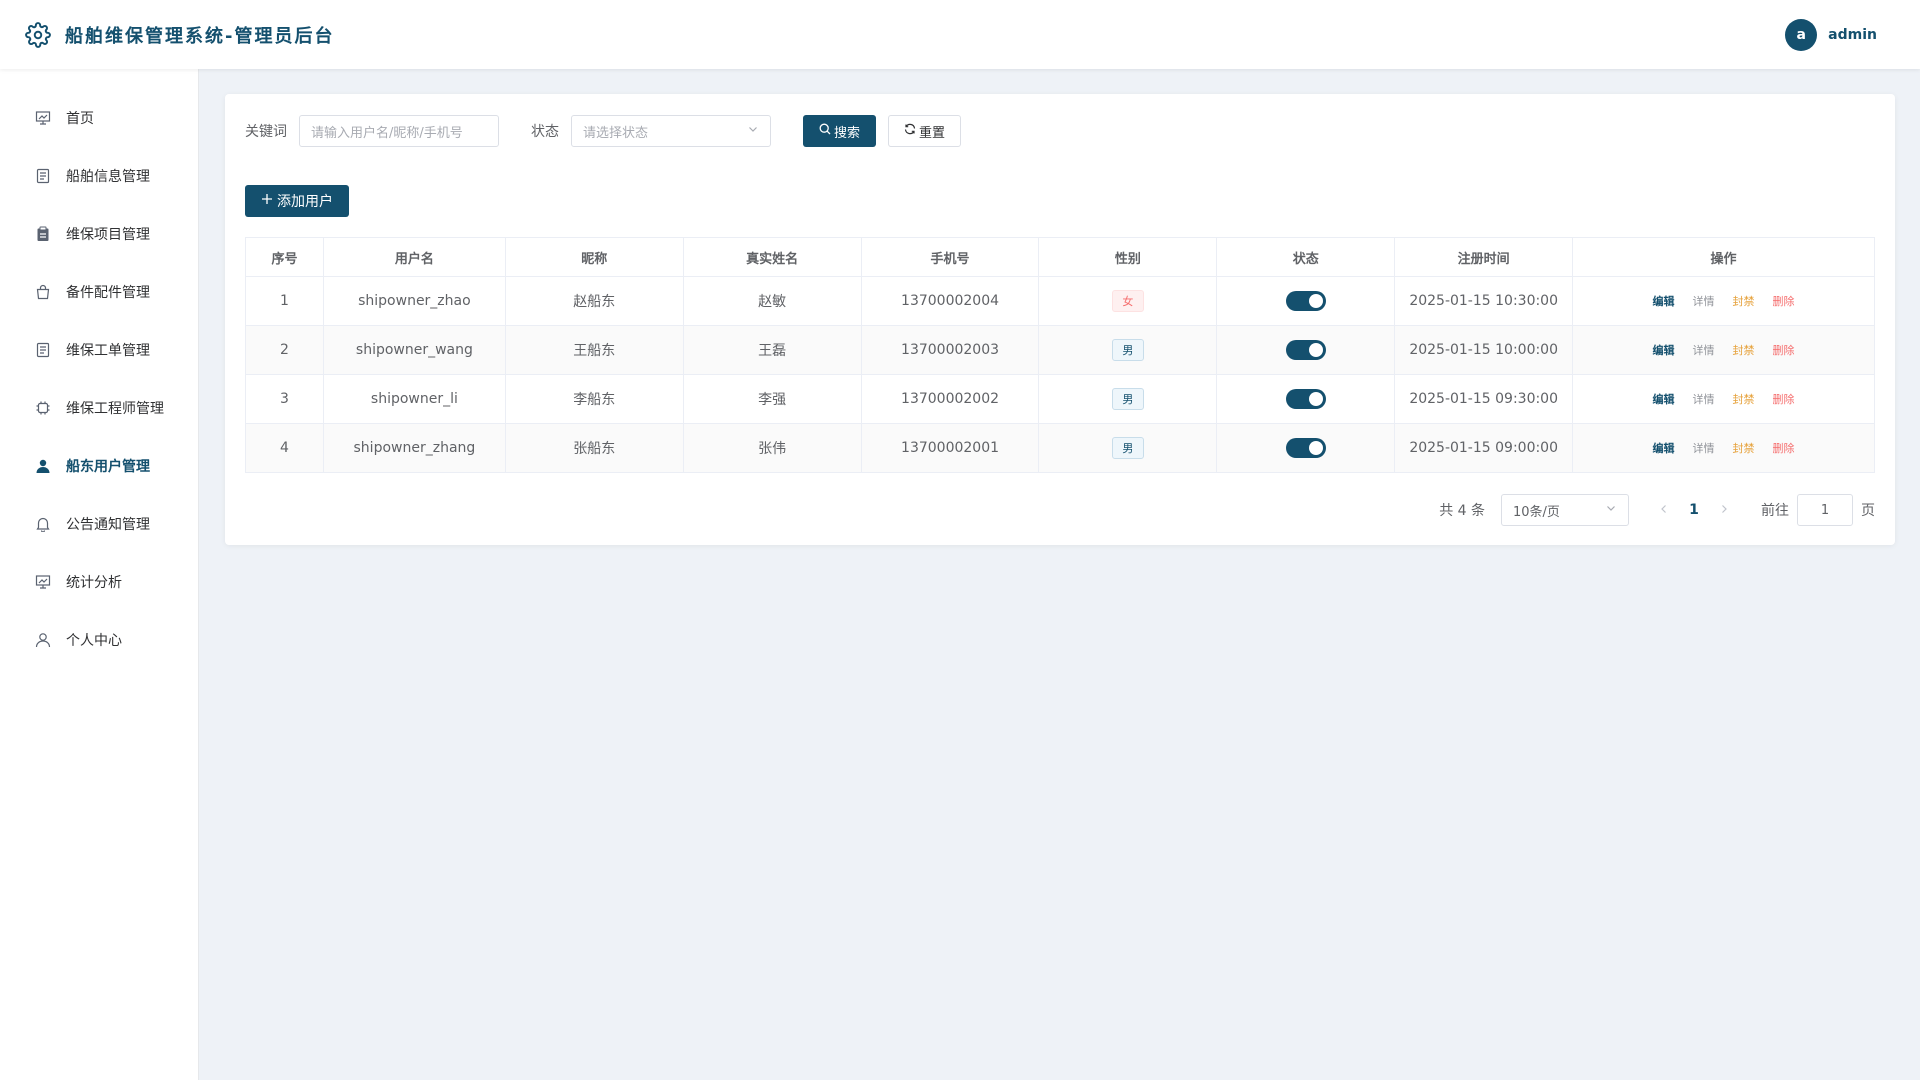 The width and height of the screenshot is (1920, 1080). I want to click on search-icon, so click(825, 131).